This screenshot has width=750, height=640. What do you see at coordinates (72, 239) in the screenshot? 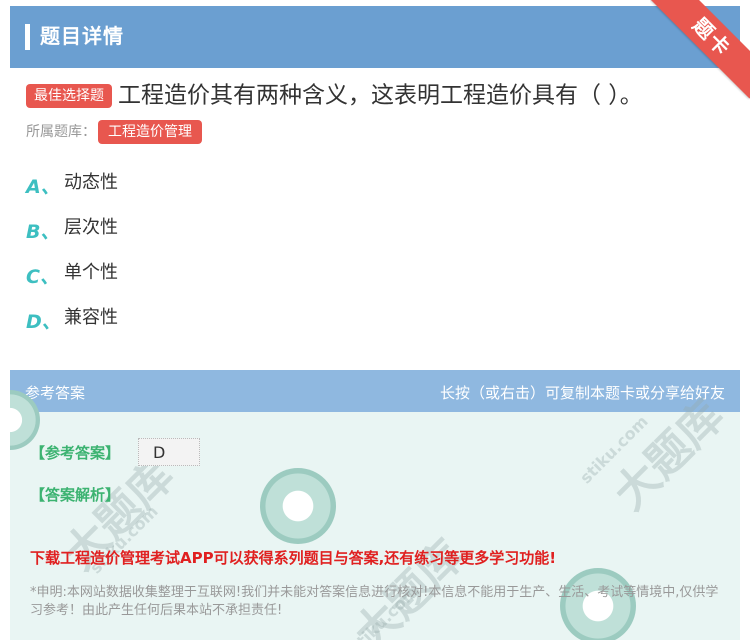
I see `option-b: B、 层次性` at bounding box center [72, 239].